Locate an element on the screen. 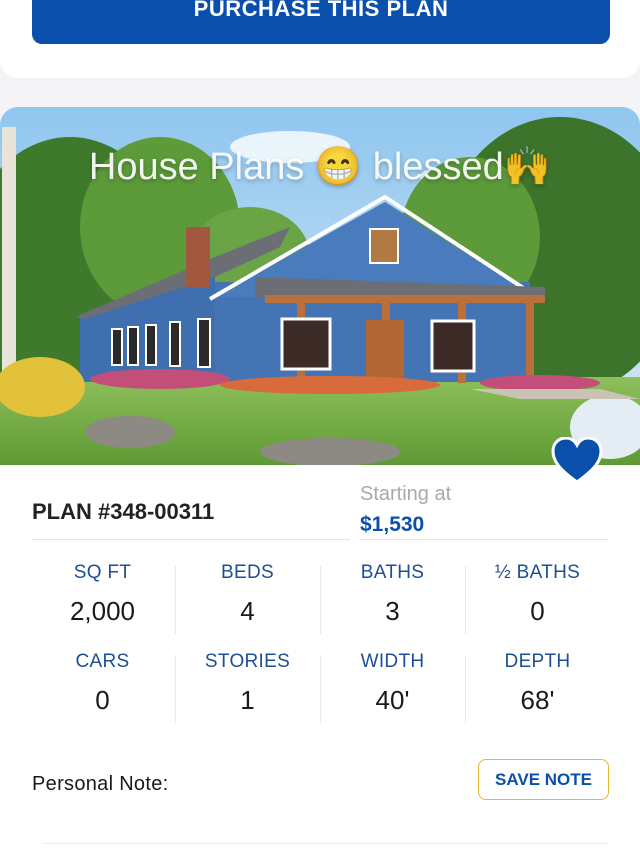 The width and height of the screenshot is (640, 867). stat-beds: BEDS 4 is located at coordinates (247, 597).